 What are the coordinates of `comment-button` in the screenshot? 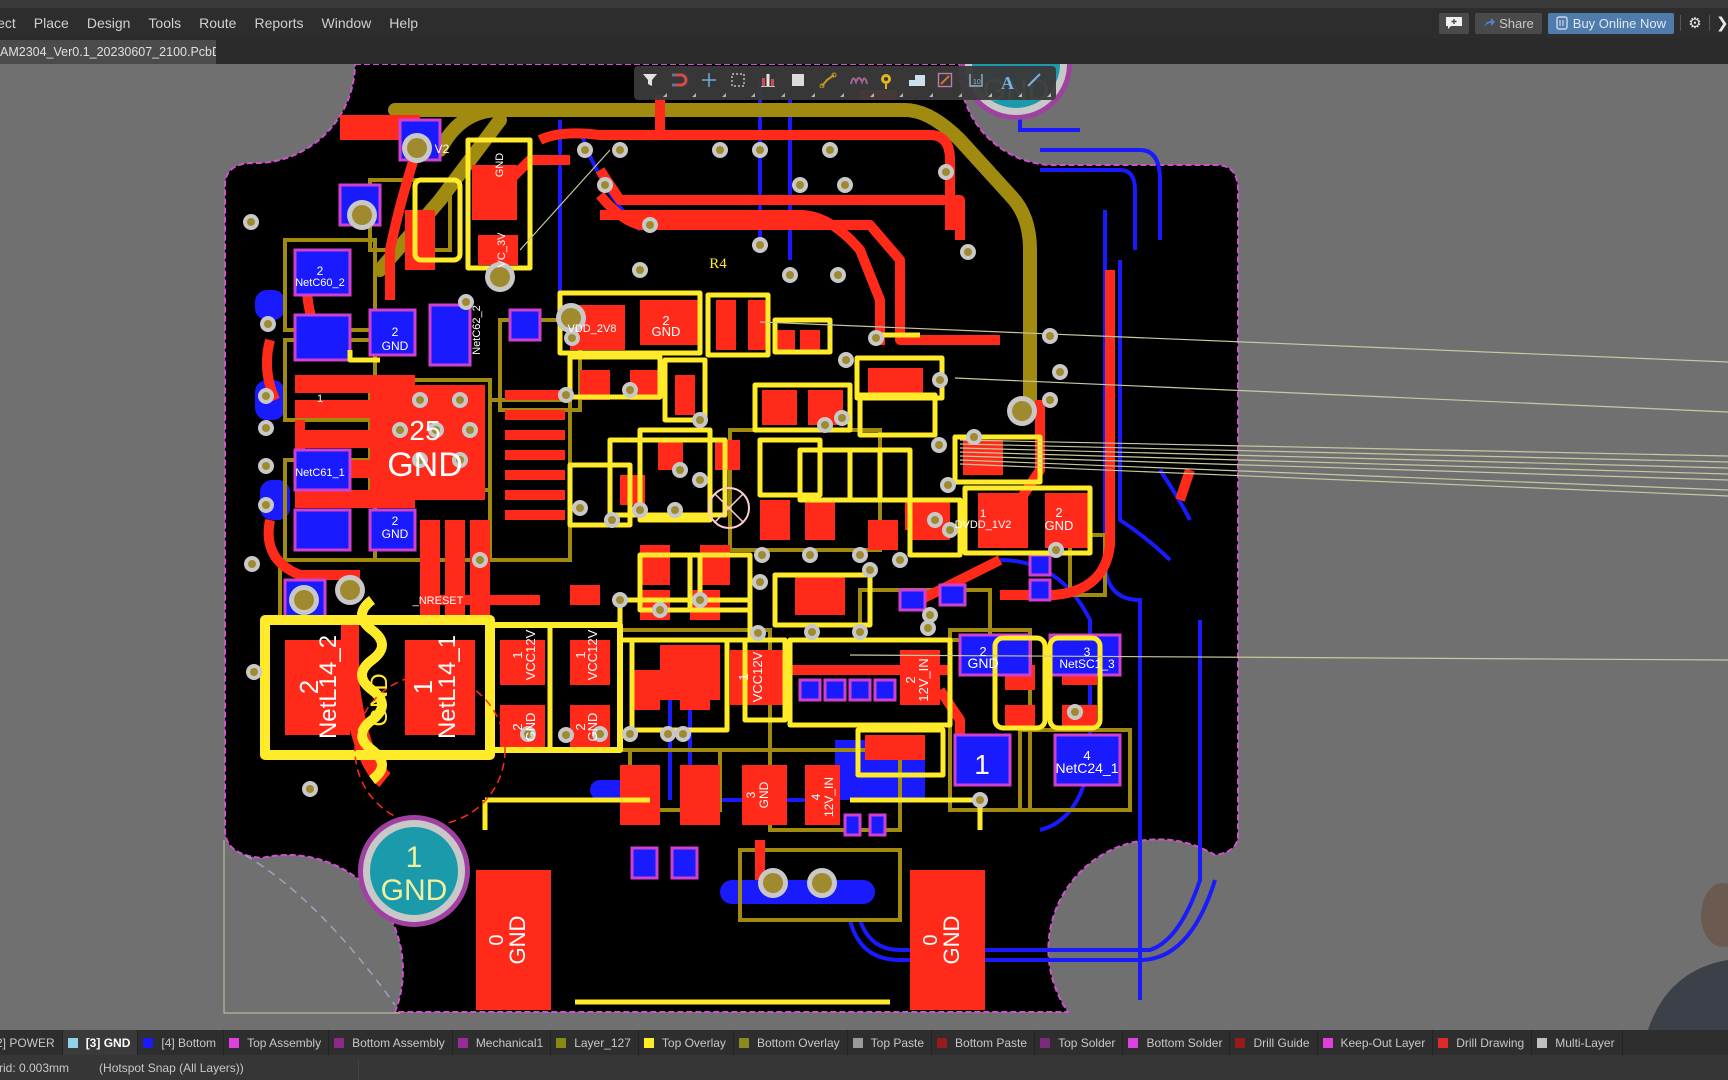 It's located at (1454, 23).